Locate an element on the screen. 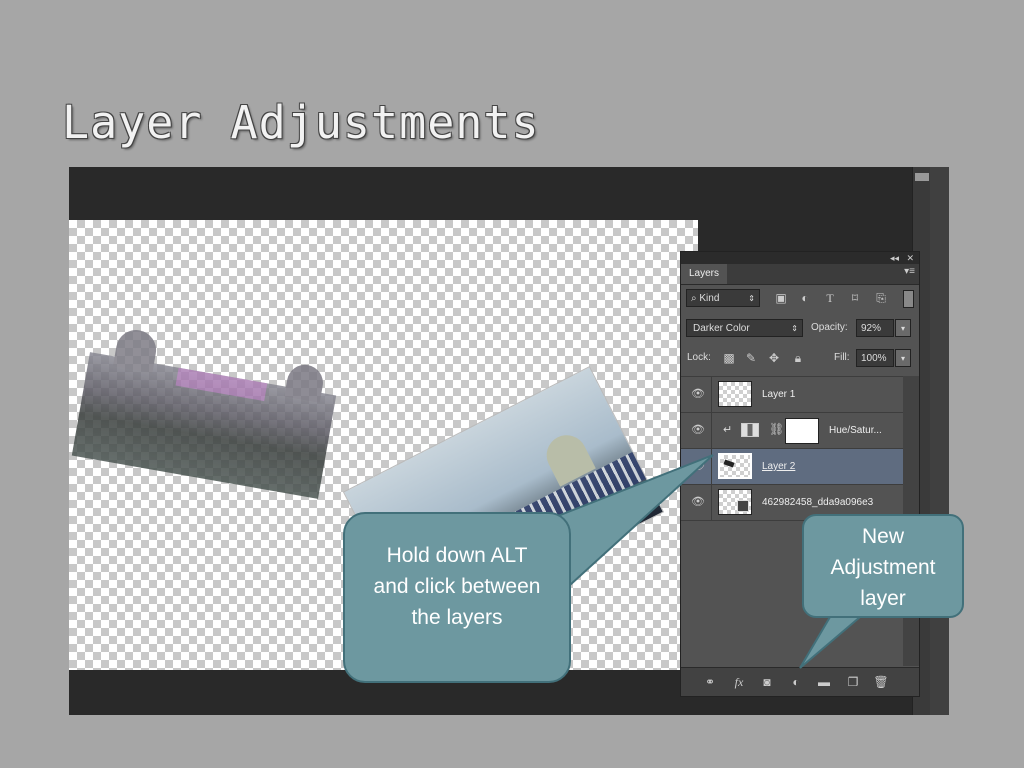  opacity-input: 92% is located at coordinates (875, 328).